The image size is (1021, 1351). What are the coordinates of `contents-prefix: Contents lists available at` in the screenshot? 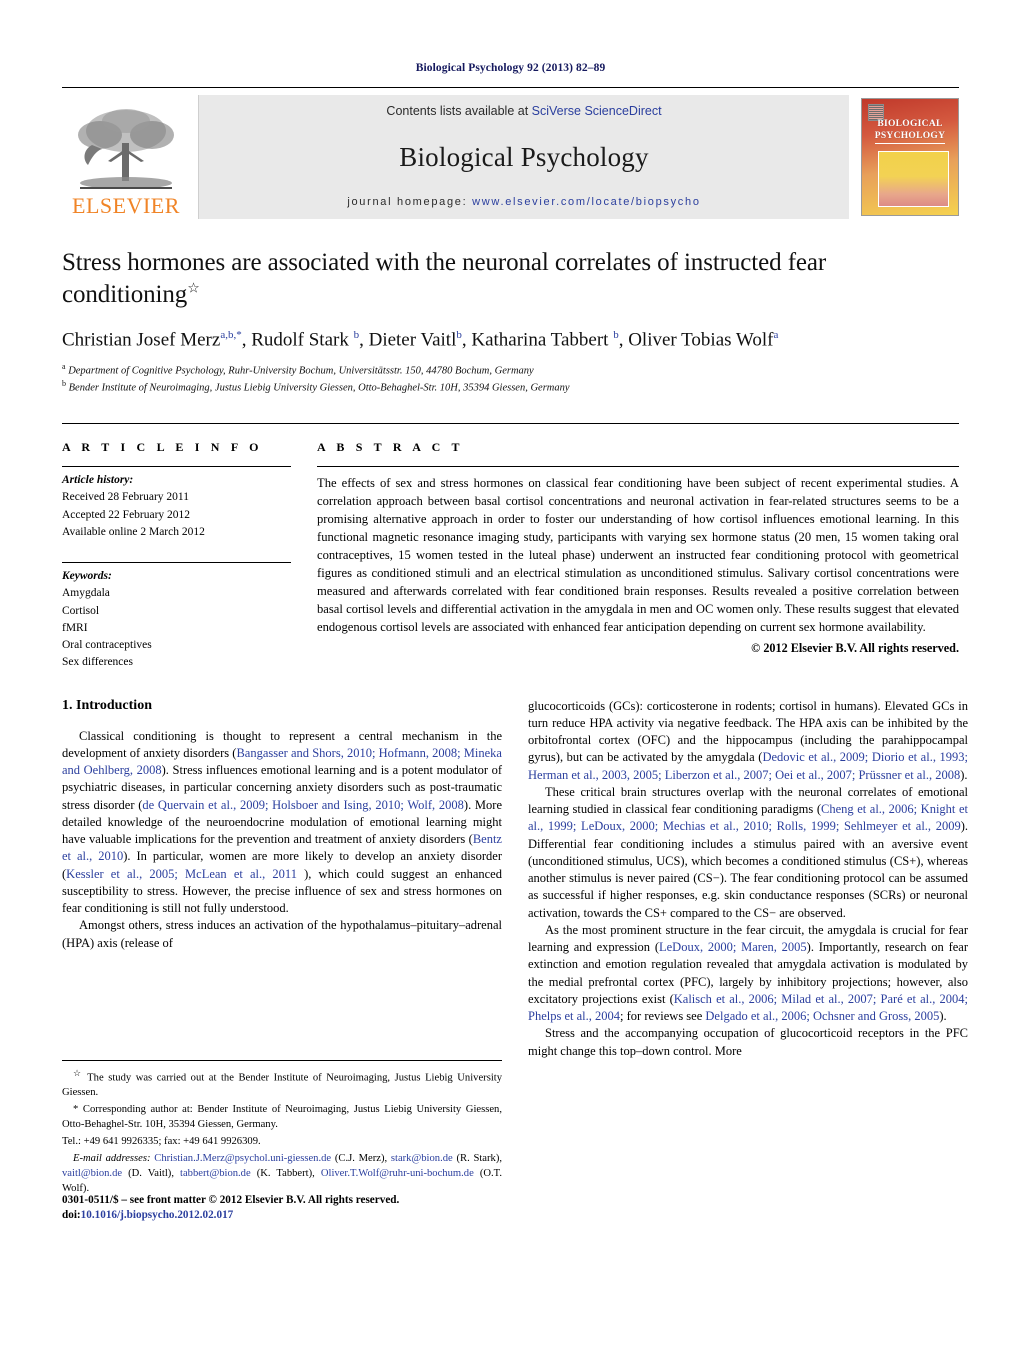 It's located at (459, 111).